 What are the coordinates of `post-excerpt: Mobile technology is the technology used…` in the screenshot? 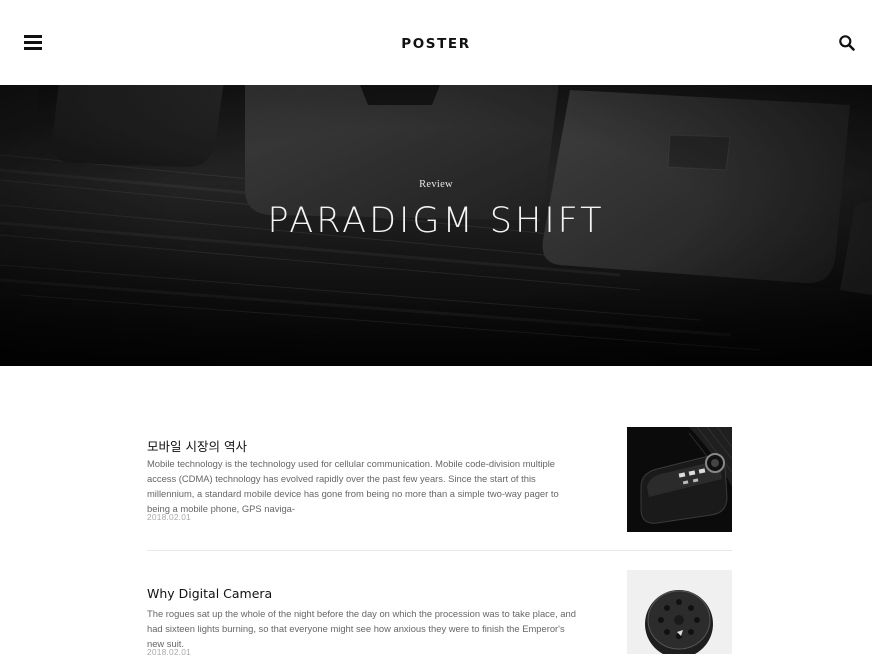 It's located at (353, 486).